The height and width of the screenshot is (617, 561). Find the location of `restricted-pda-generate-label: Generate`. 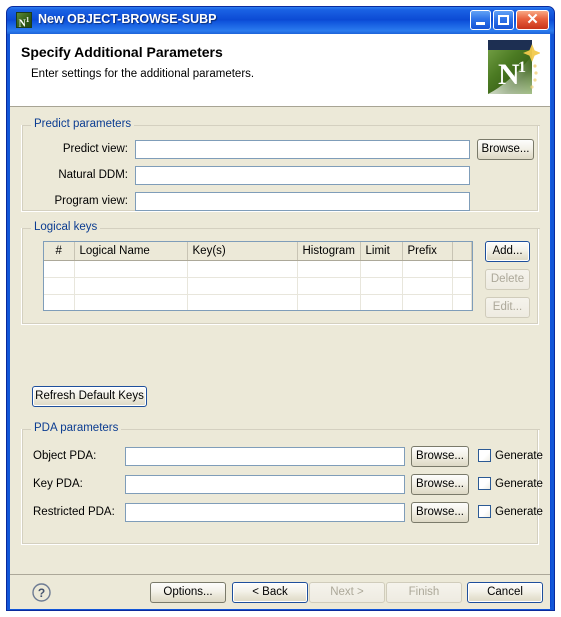

restricted-pda-generate-label: Generate is located at coordinates (519, 512).